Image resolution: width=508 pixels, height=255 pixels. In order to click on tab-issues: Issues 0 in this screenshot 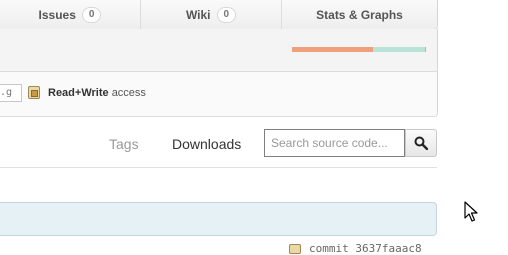, I will do `click(70, 14)`.